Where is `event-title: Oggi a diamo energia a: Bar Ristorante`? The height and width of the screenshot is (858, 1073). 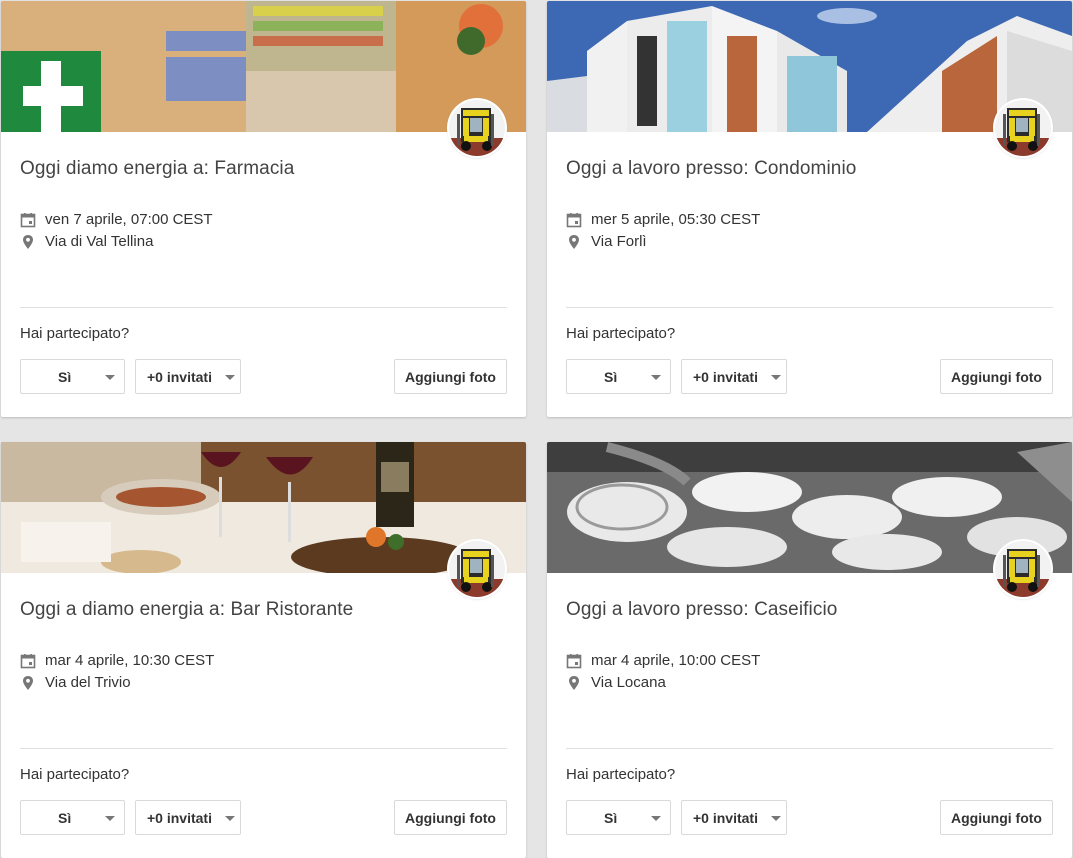 event-title: Oggi a diamo energia a: Bar Ristorante is located at coordinates (186, 610).